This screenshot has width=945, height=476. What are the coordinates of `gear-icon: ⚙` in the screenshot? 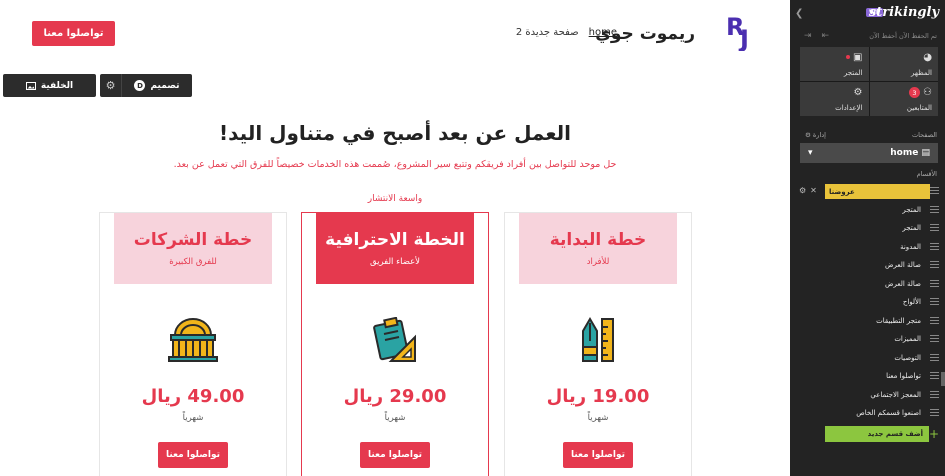 It's located at (802, 190).